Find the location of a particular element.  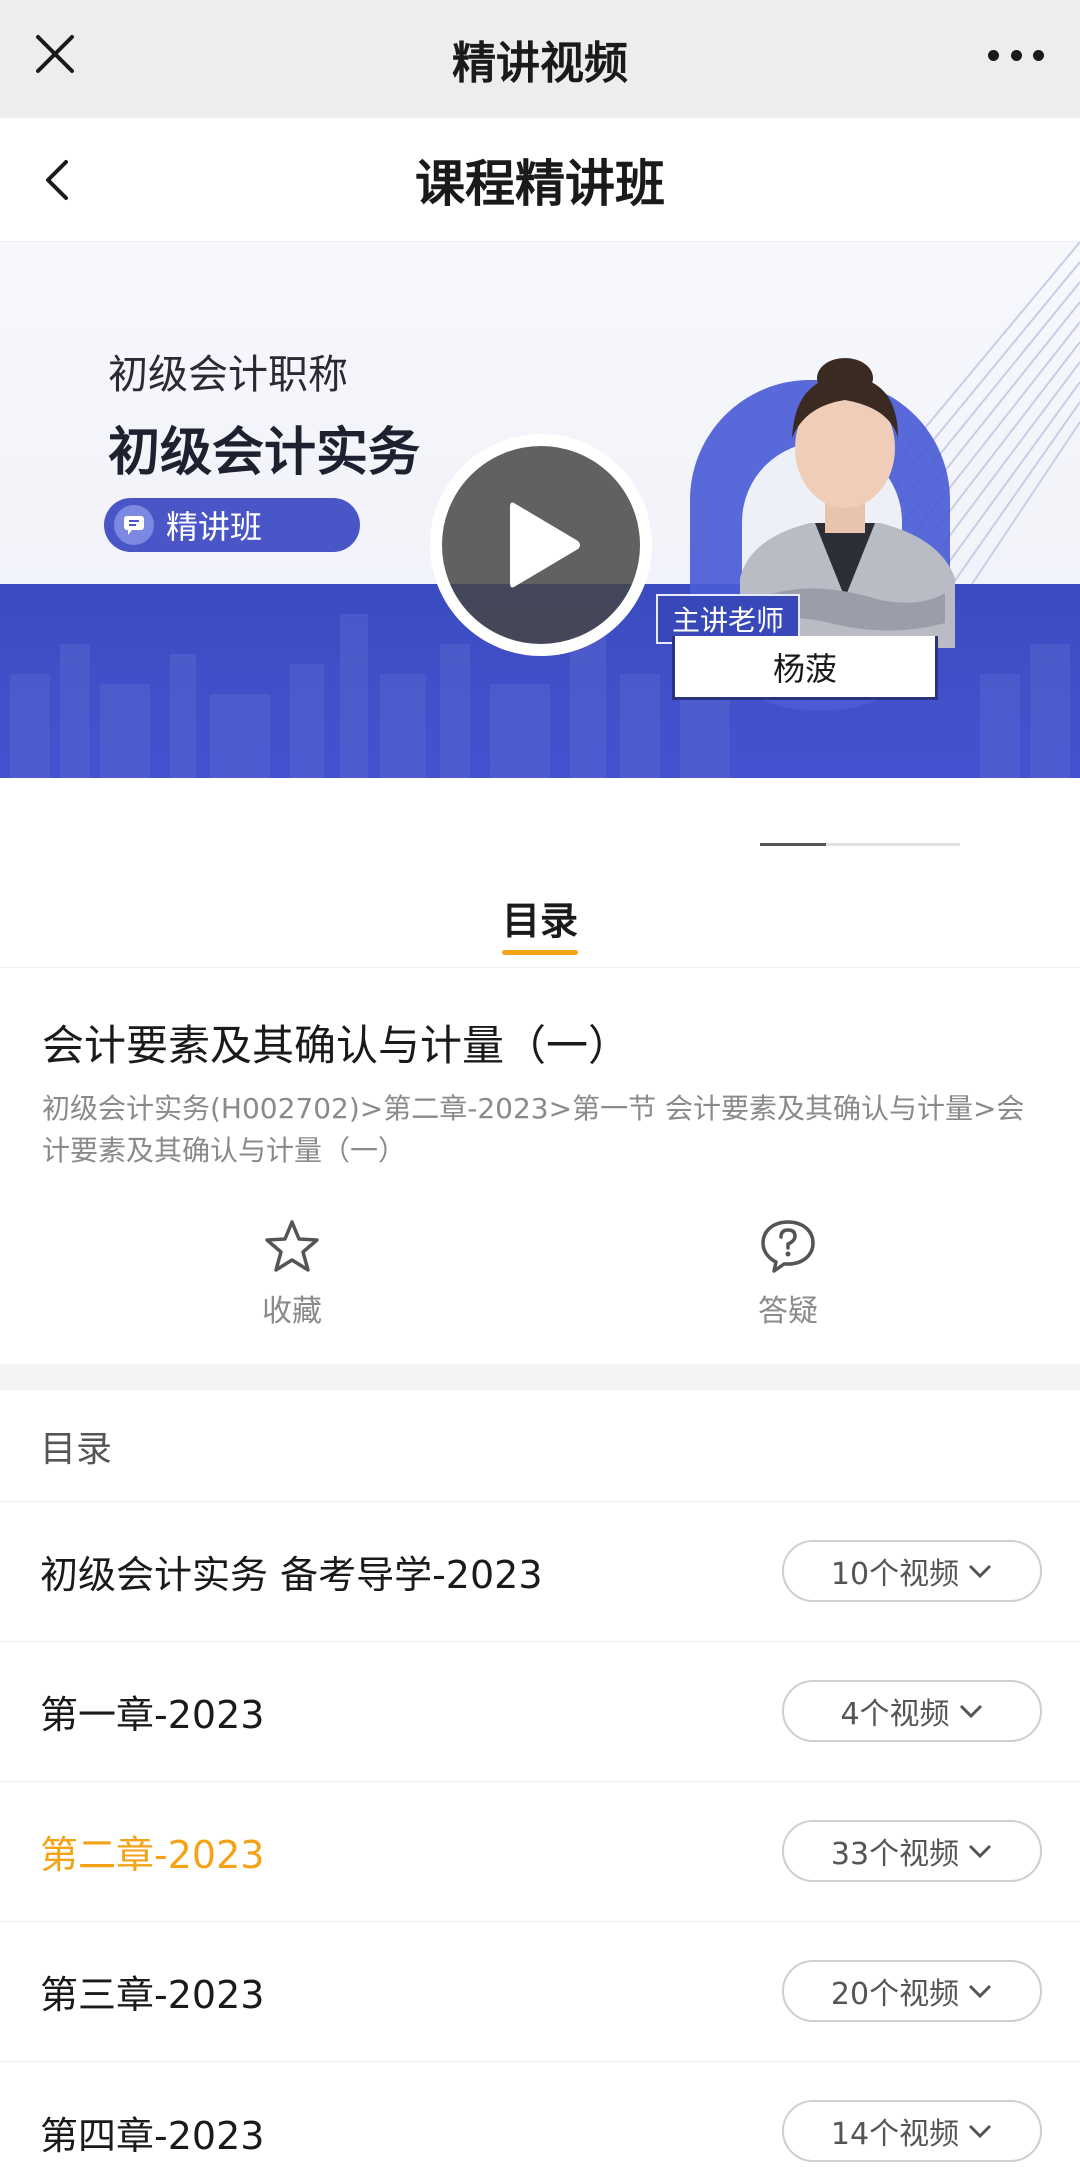

favorite-button: 收藏 is located at coordinates (292, 1274).